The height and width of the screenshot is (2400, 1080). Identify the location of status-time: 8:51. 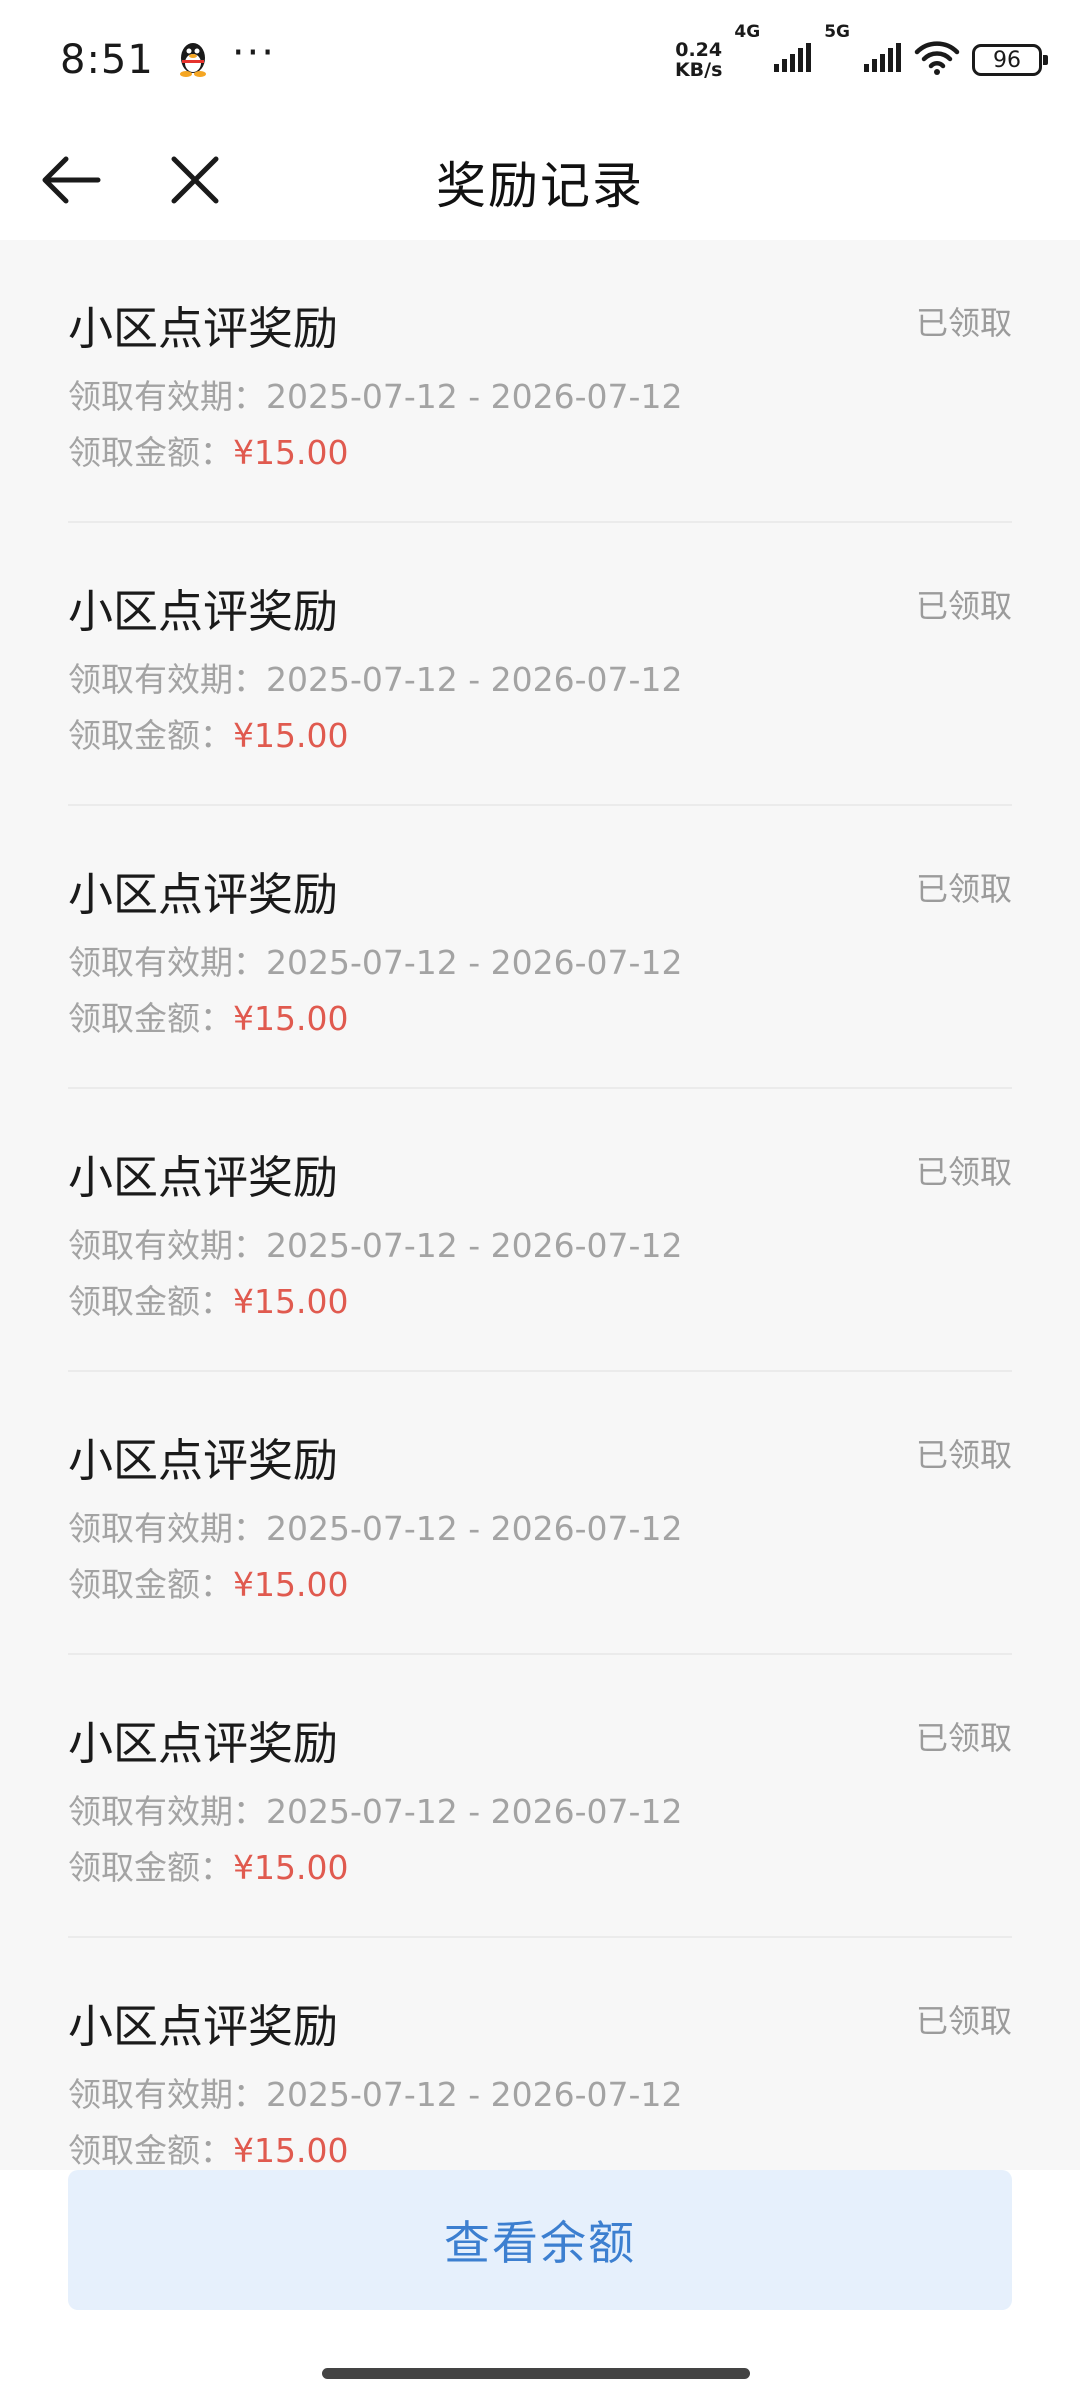
(107, 60).